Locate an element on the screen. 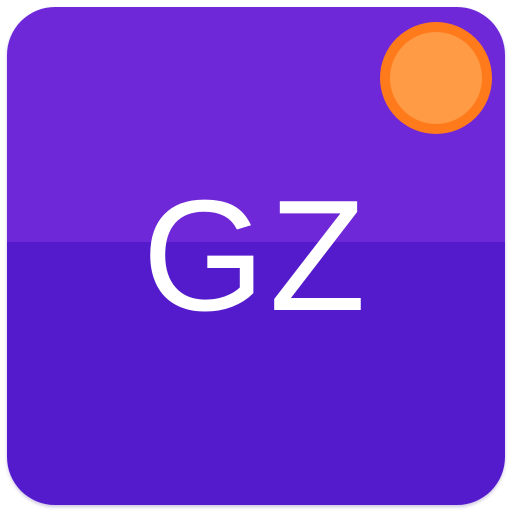 The image size is (512, 512). notification-badge-core is located at coordinates (436, 78).